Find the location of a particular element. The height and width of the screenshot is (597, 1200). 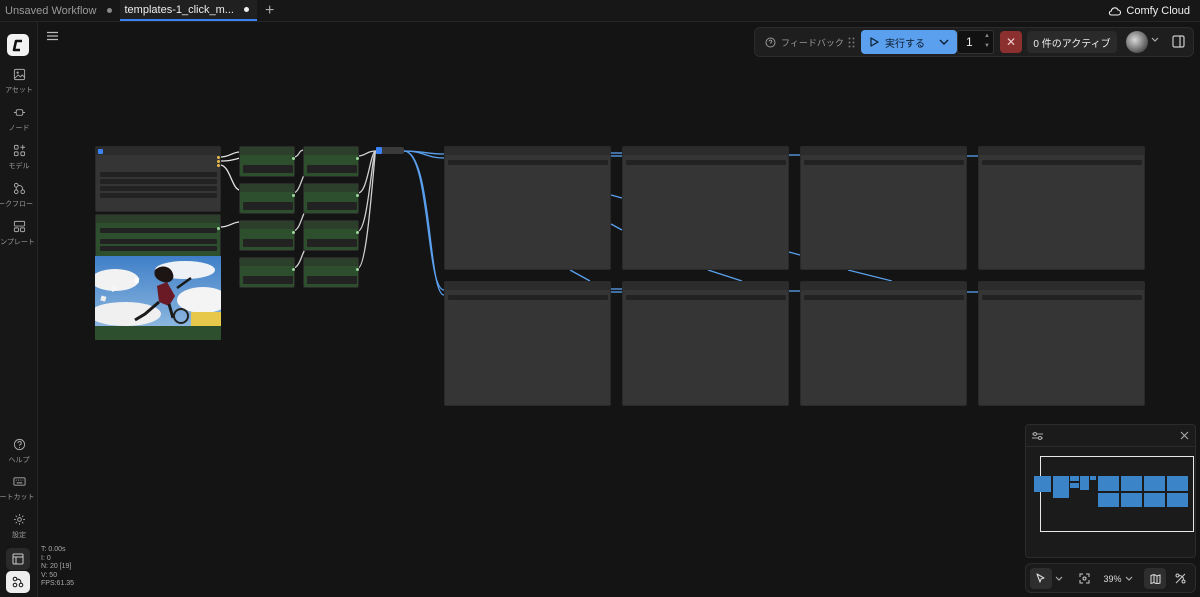

preview-image is located at coordinates (158, 298).